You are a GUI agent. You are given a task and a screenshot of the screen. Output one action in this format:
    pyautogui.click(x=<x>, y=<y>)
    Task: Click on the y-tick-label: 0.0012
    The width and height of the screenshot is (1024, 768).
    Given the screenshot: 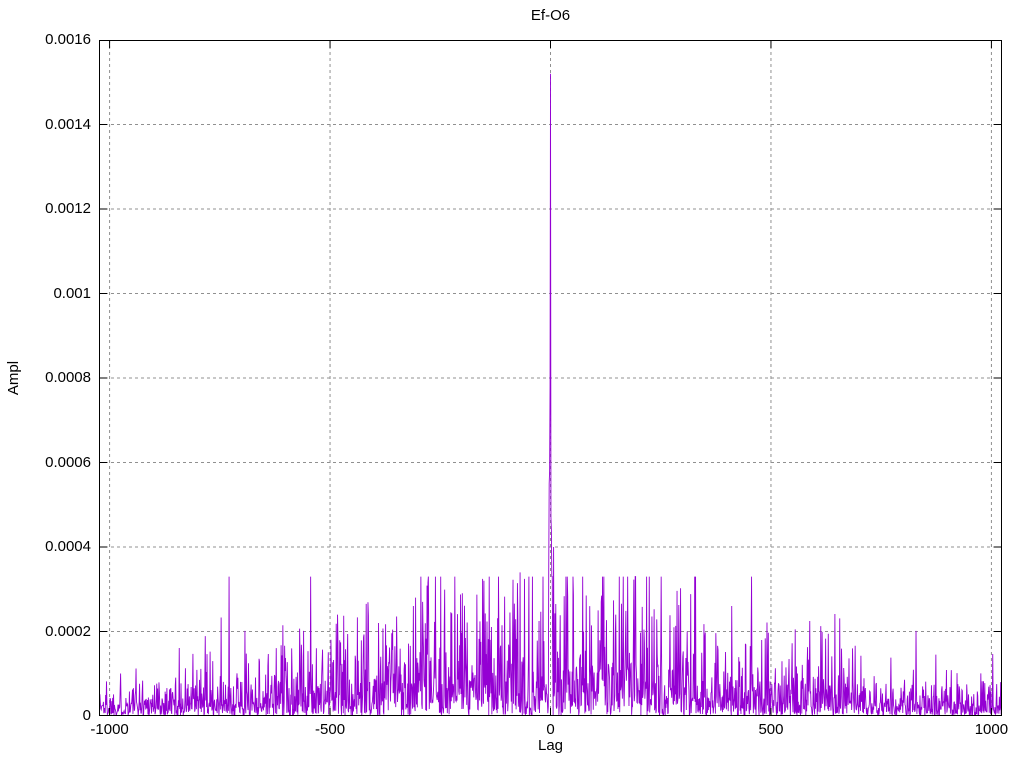 What is the action you would take?
    pyautogui.click(x=68, y=208)
    